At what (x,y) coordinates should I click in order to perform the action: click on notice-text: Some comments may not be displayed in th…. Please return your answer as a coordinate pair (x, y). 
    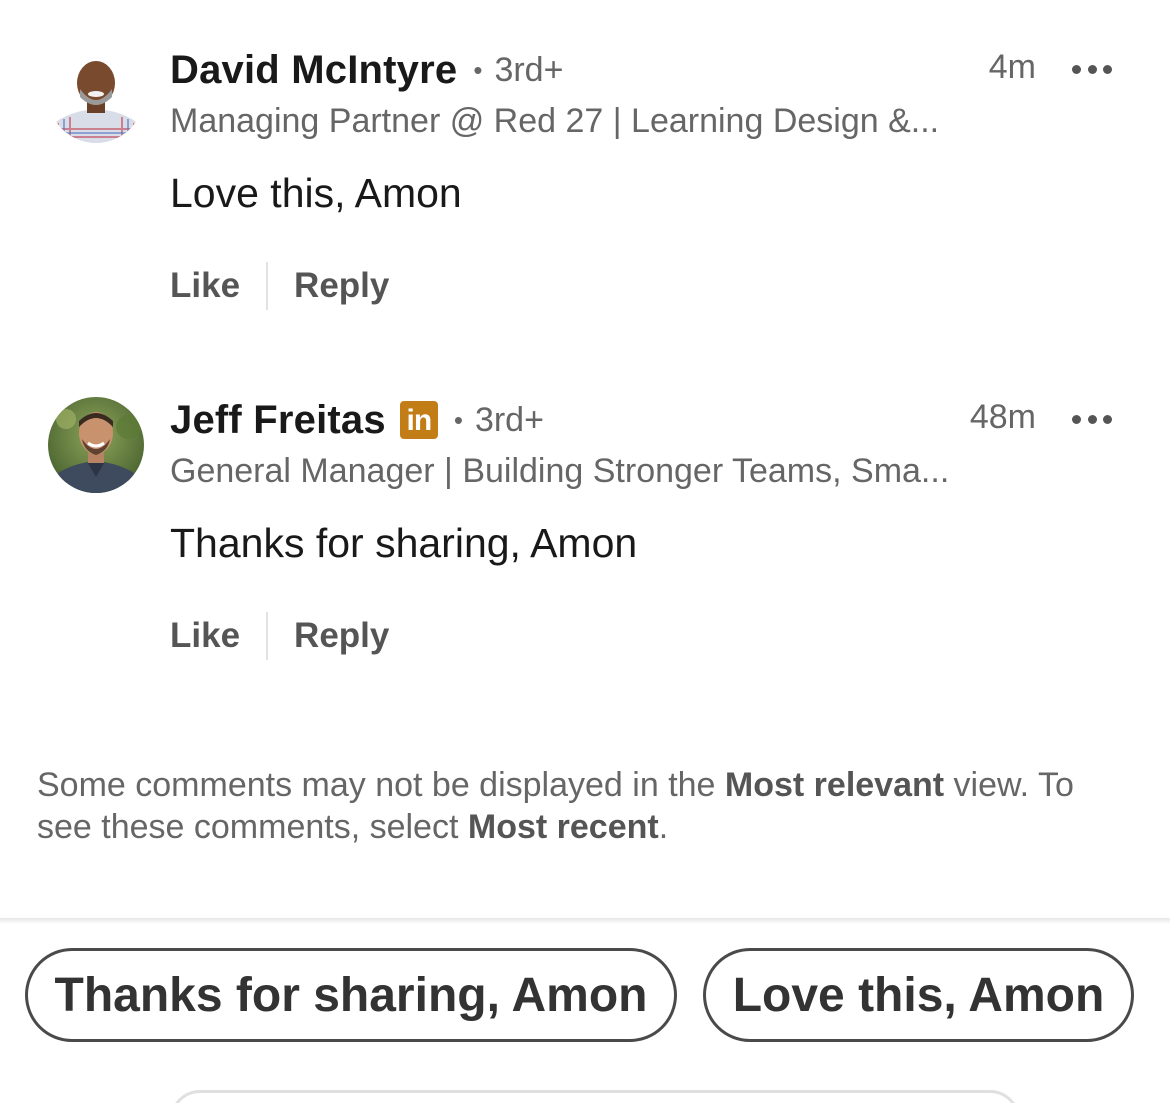
    Looking at the image, I should click on (381, 785).